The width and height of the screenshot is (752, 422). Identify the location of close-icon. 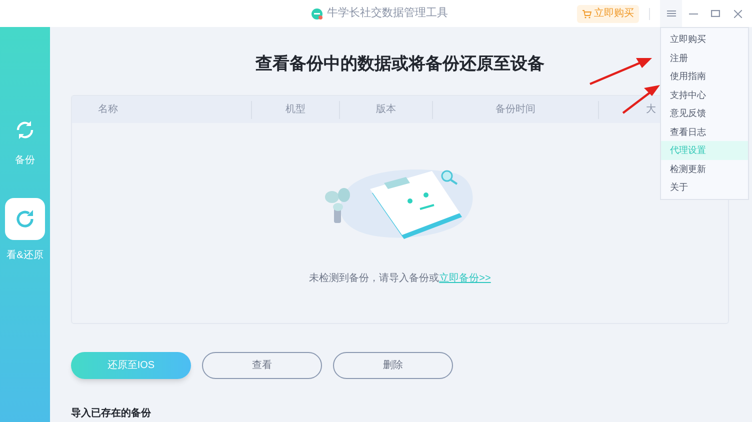
(738, 14).